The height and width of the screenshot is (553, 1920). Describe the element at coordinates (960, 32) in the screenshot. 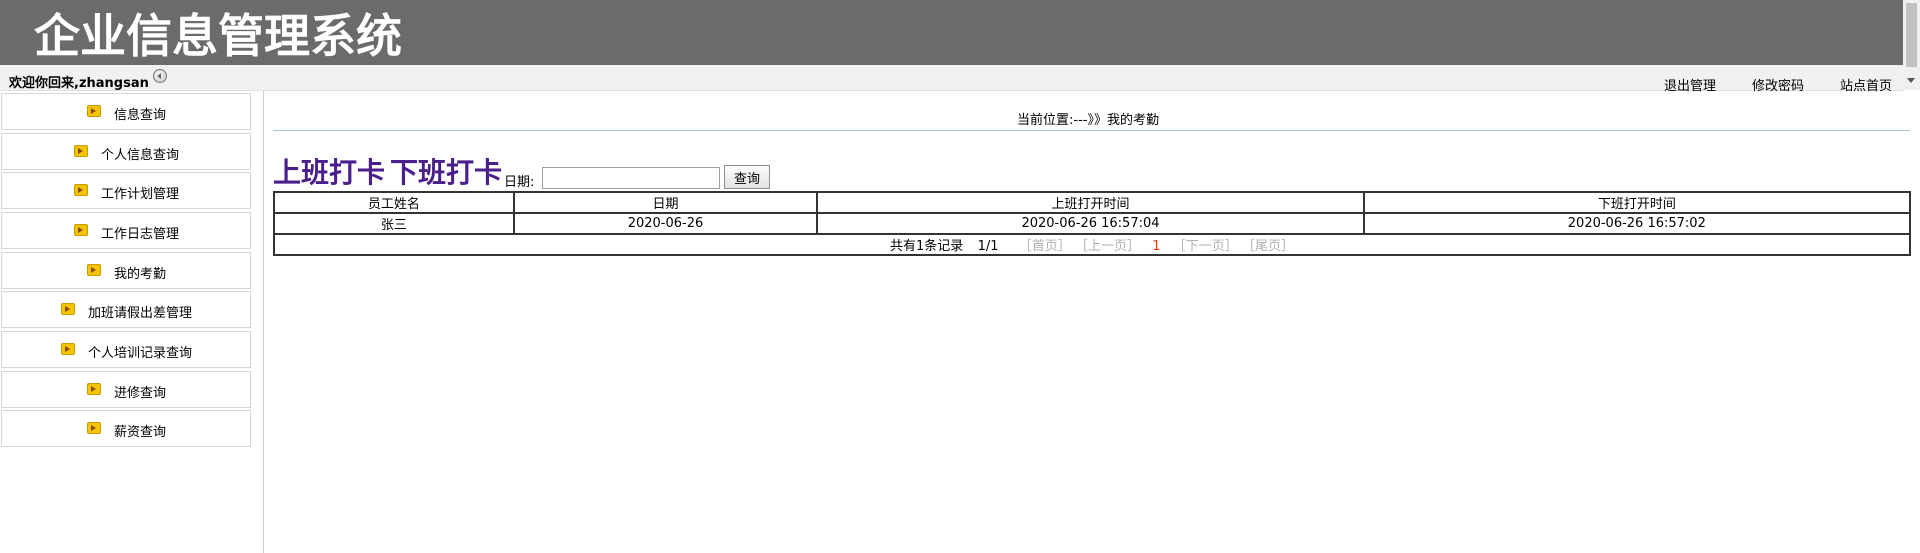

I see `app-header: 企业信息管理系统` at that location.